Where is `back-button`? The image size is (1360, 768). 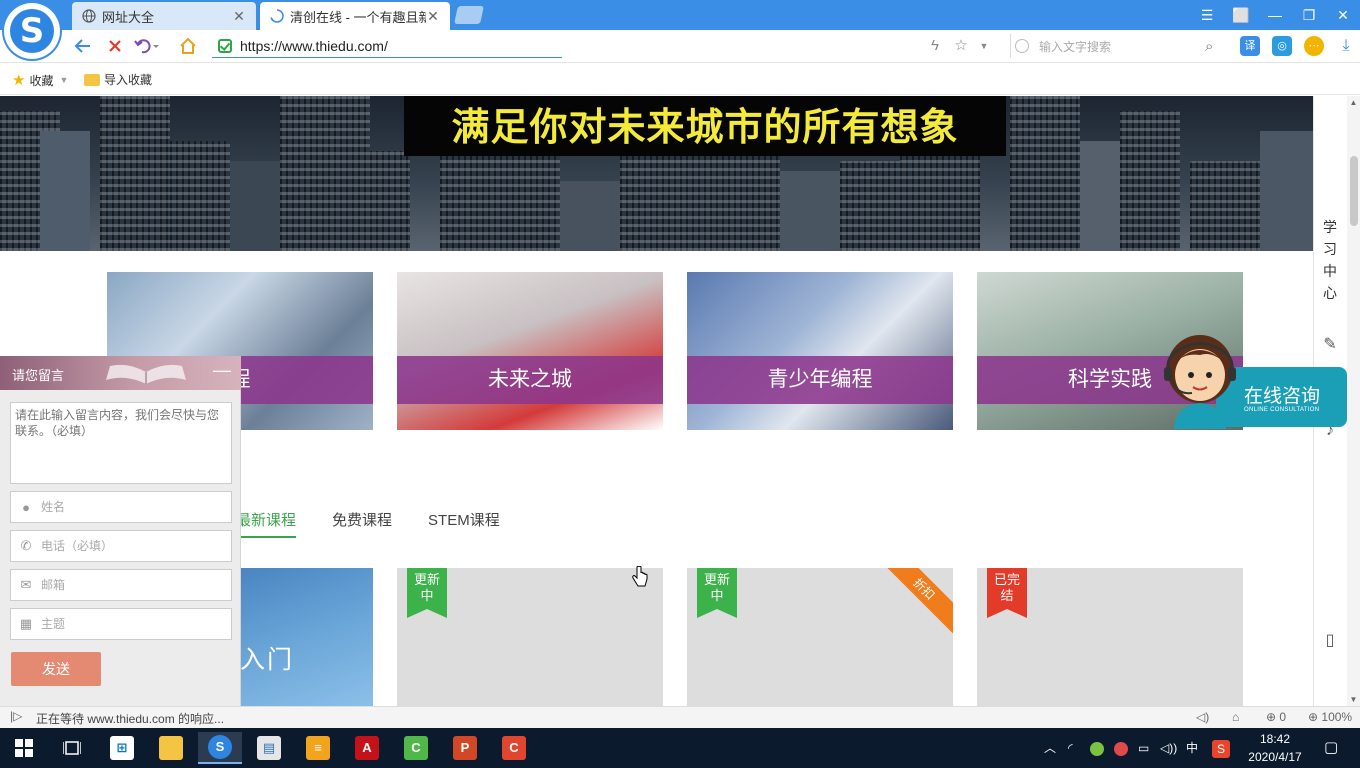
back-button is located at coordinates (83, 46).